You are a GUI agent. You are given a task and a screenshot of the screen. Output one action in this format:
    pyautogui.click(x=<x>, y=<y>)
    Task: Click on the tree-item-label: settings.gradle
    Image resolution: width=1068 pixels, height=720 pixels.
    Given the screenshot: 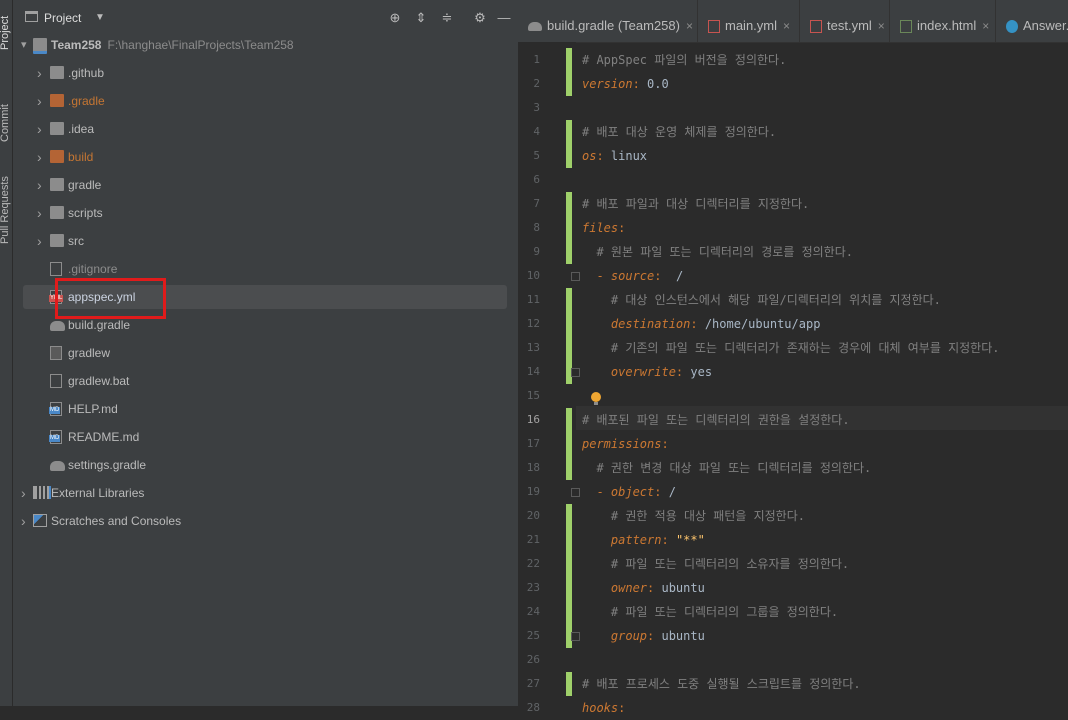 What is the action you would take?
    pyautogui.click(x=107, y=465)
    